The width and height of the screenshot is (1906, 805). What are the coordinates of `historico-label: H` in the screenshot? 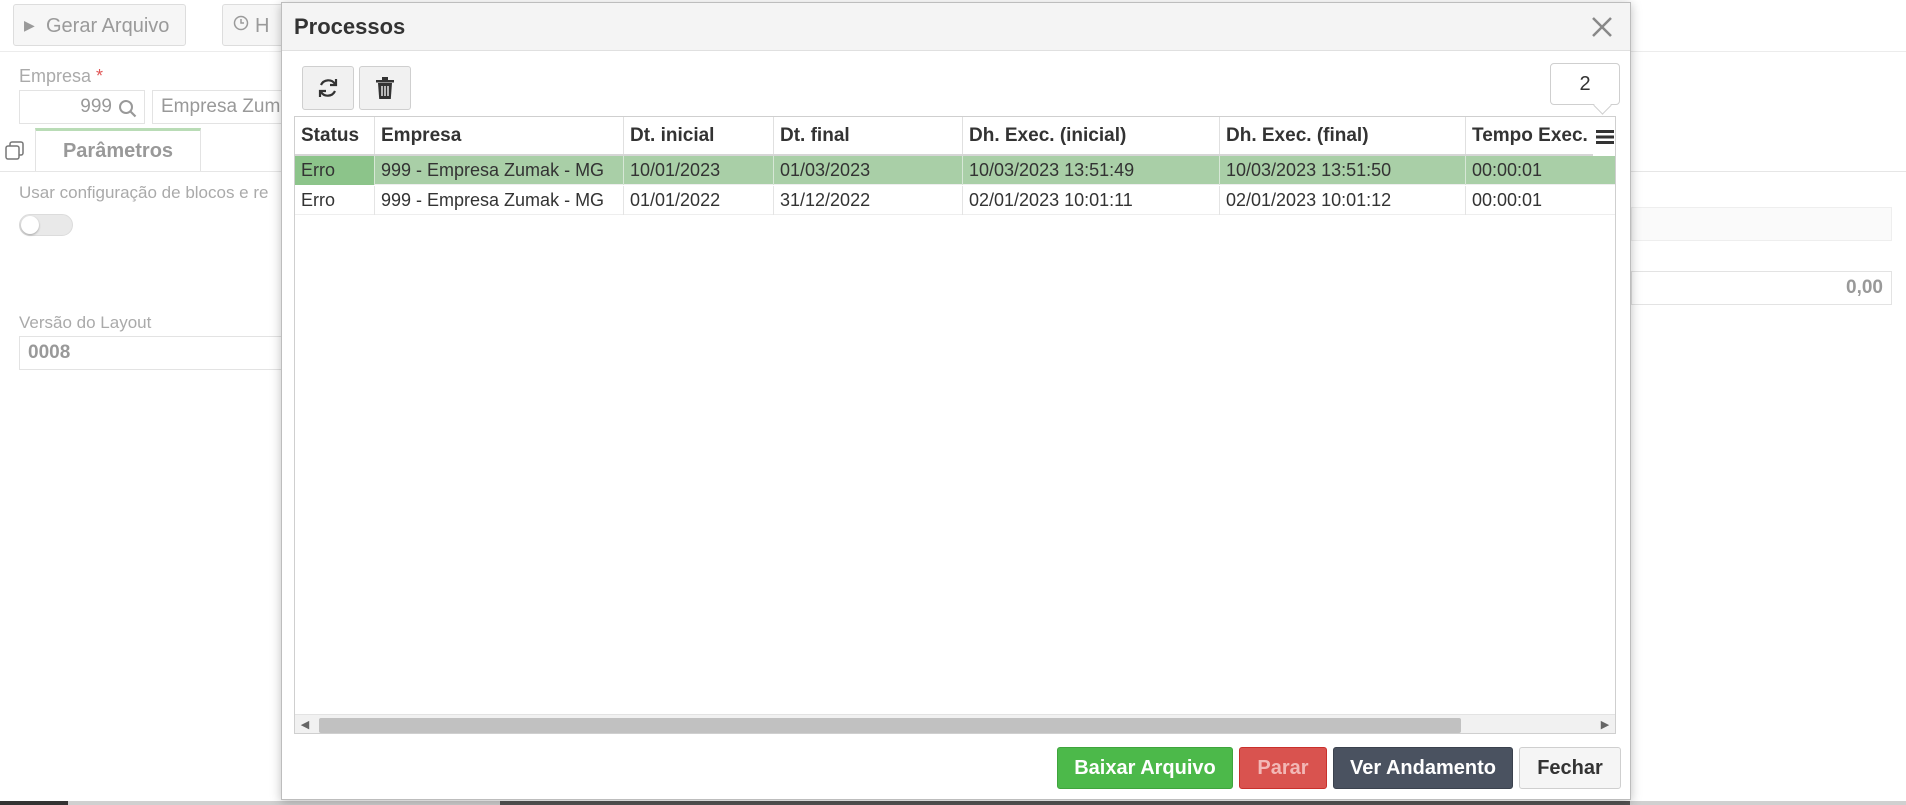 It's located at (262, 26).